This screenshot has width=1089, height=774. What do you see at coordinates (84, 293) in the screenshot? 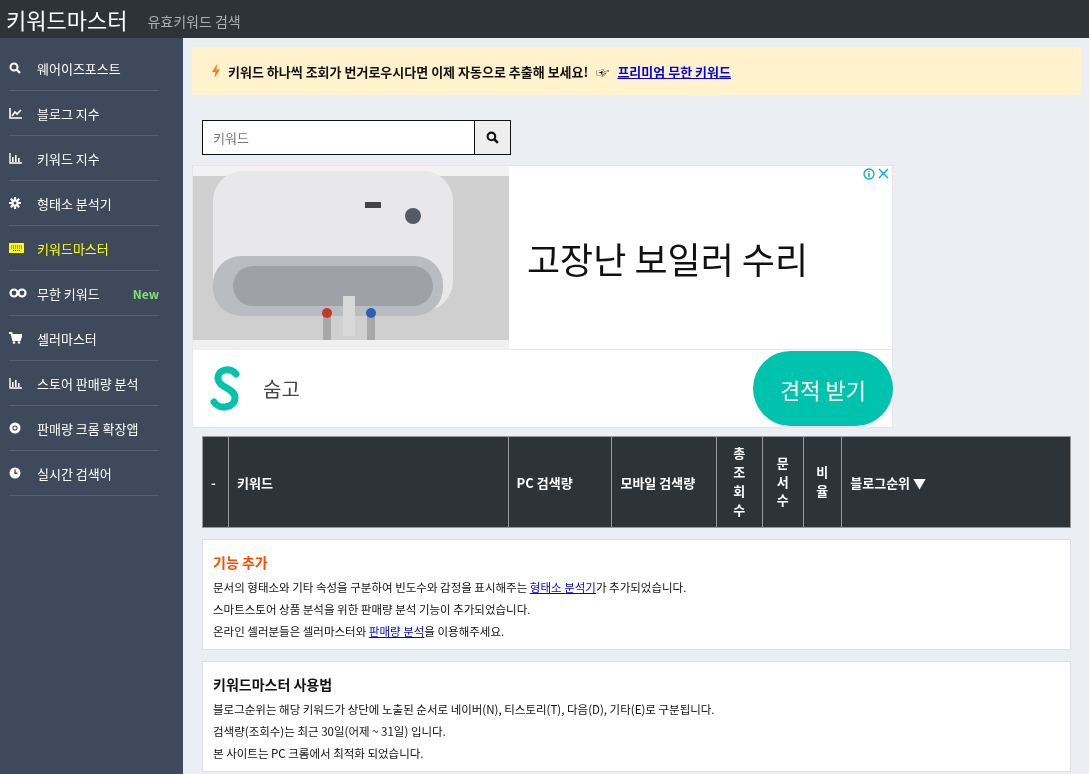
I see `sidebar-item: 무한 키워드 New` at bounding box center [84, 293].